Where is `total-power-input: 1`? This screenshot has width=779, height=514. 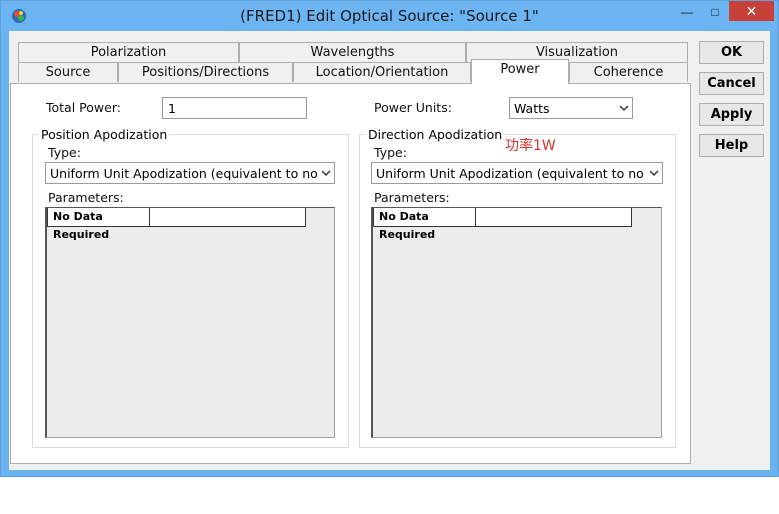
total-power-input: 1 is located at coordinates (234, 108).